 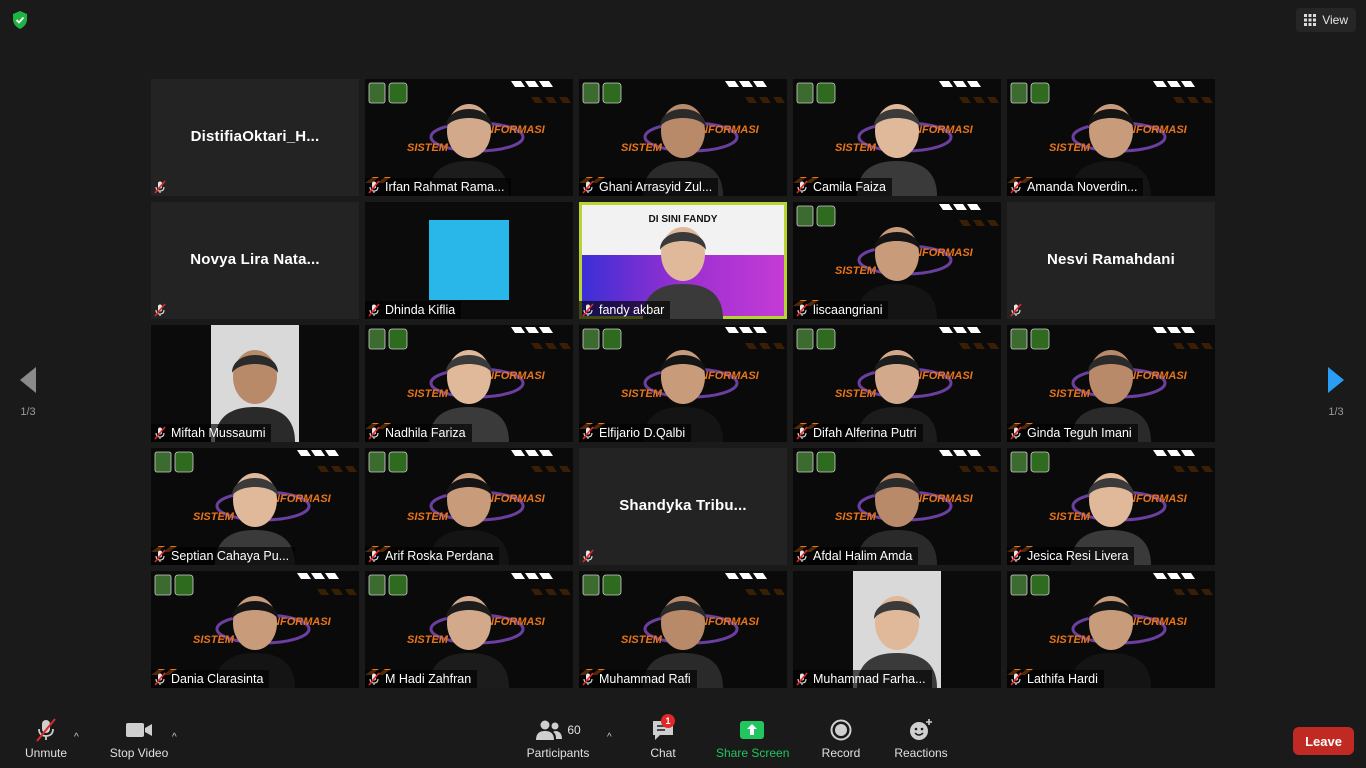 I want to click on next-page-button: 1/3, so click(x=1336, y=397).